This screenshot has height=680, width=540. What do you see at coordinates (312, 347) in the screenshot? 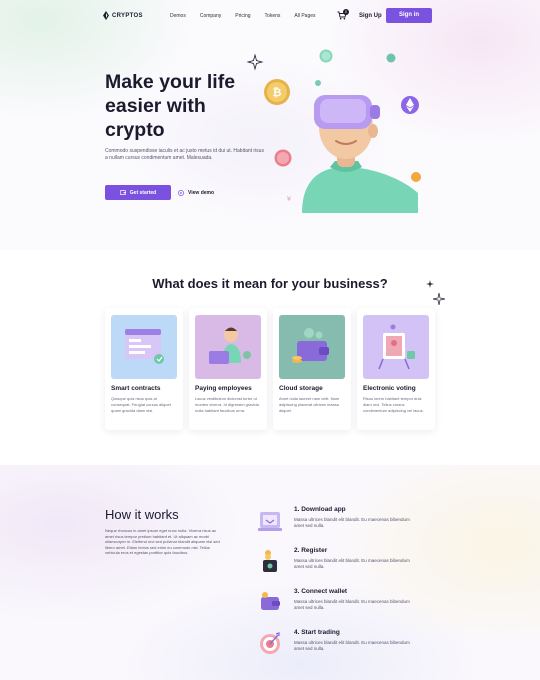
I see `cloud-storage-illustration` at bounding box center [312, 347].